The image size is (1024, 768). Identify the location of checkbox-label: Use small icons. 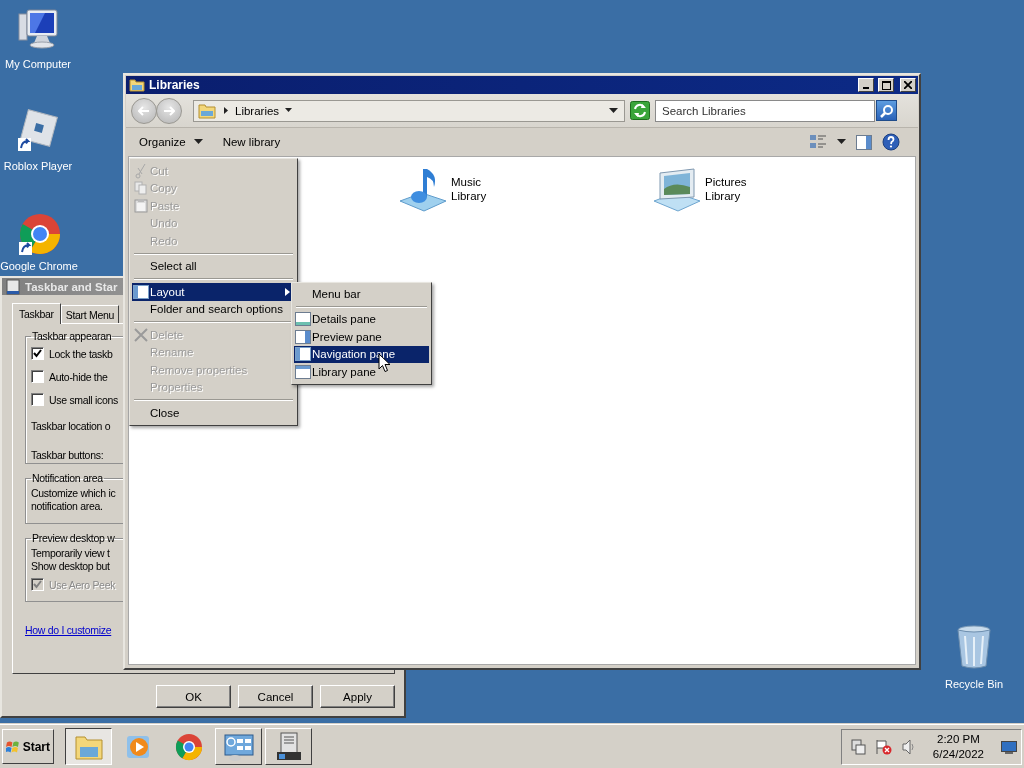
(84, 399).